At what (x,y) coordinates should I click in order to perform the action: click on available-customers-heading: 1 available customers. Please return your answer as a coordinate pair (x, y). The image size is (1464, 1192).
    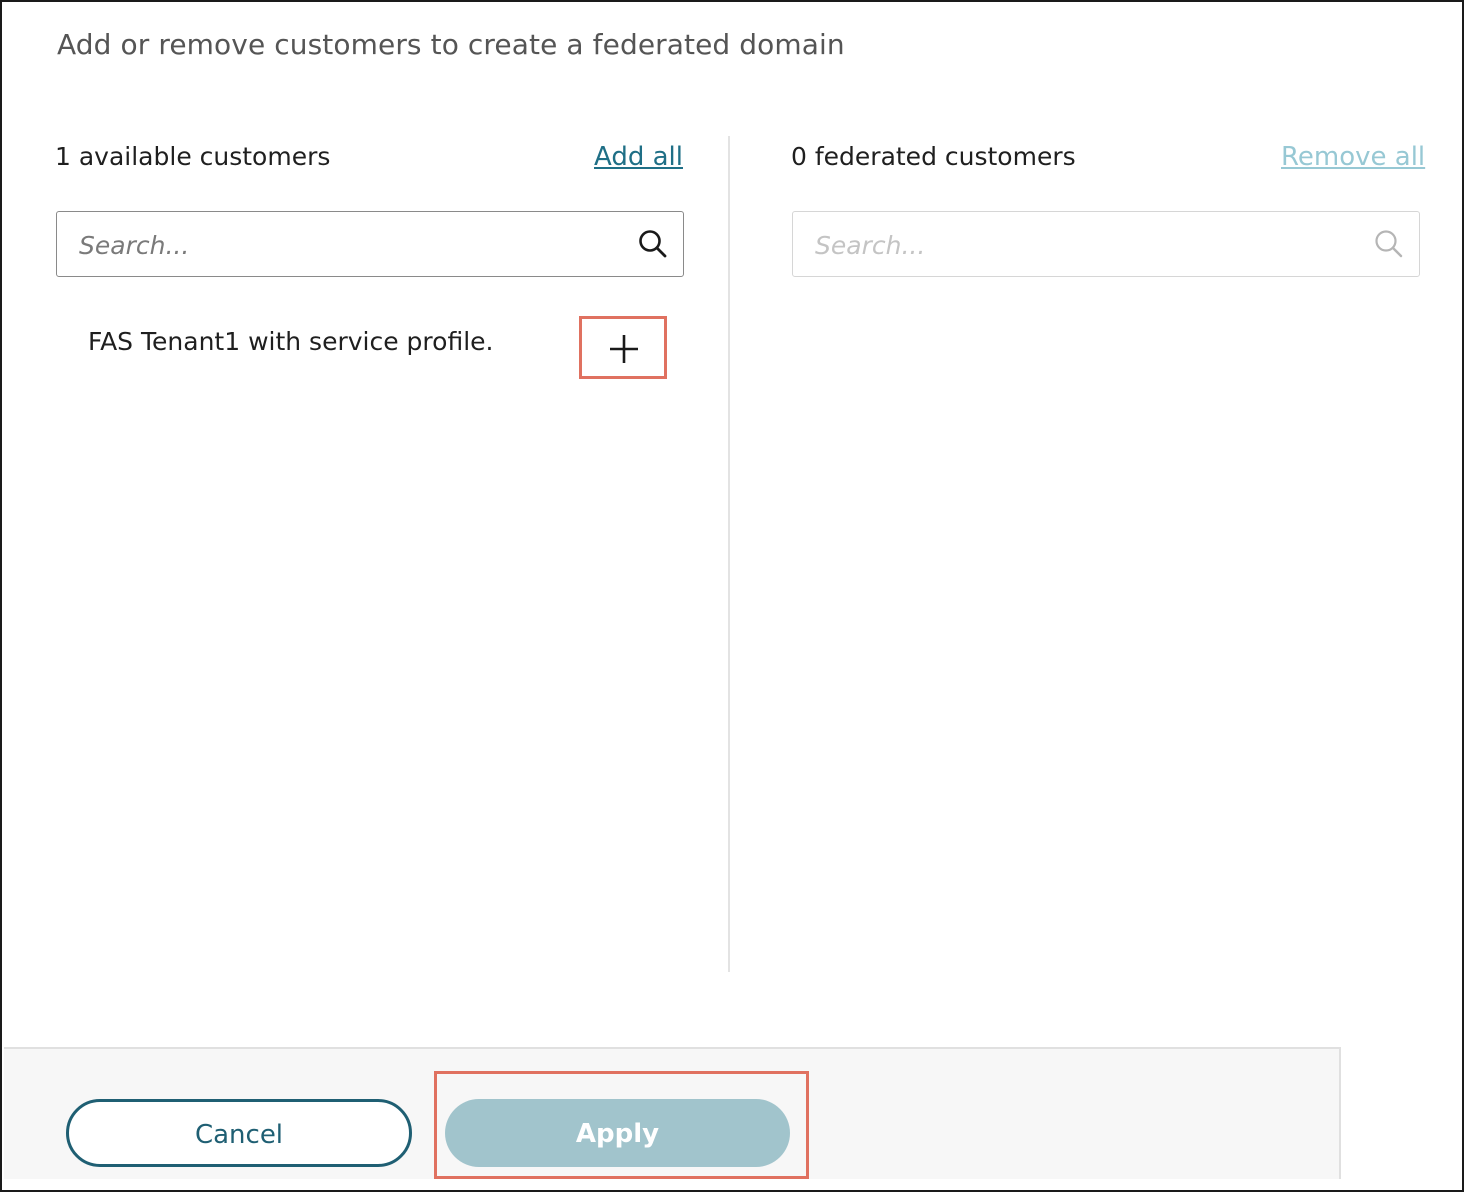
    Looking at the image, I should click on (193, 156).